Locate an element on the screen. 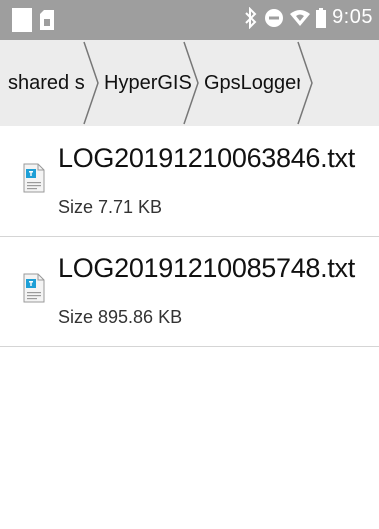  status-time: 9:05 is located at coordinates (352, 17).